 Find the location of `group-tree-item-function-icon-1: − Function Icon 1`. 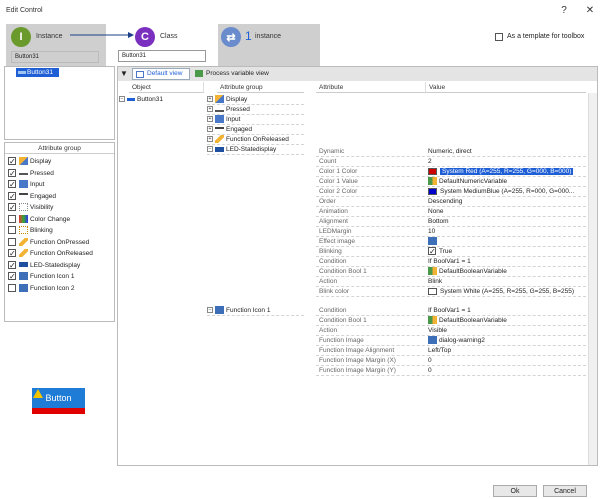

group-tree-item-function-icon-1: − Function Icon 1 is located at coordinates (255, 311).